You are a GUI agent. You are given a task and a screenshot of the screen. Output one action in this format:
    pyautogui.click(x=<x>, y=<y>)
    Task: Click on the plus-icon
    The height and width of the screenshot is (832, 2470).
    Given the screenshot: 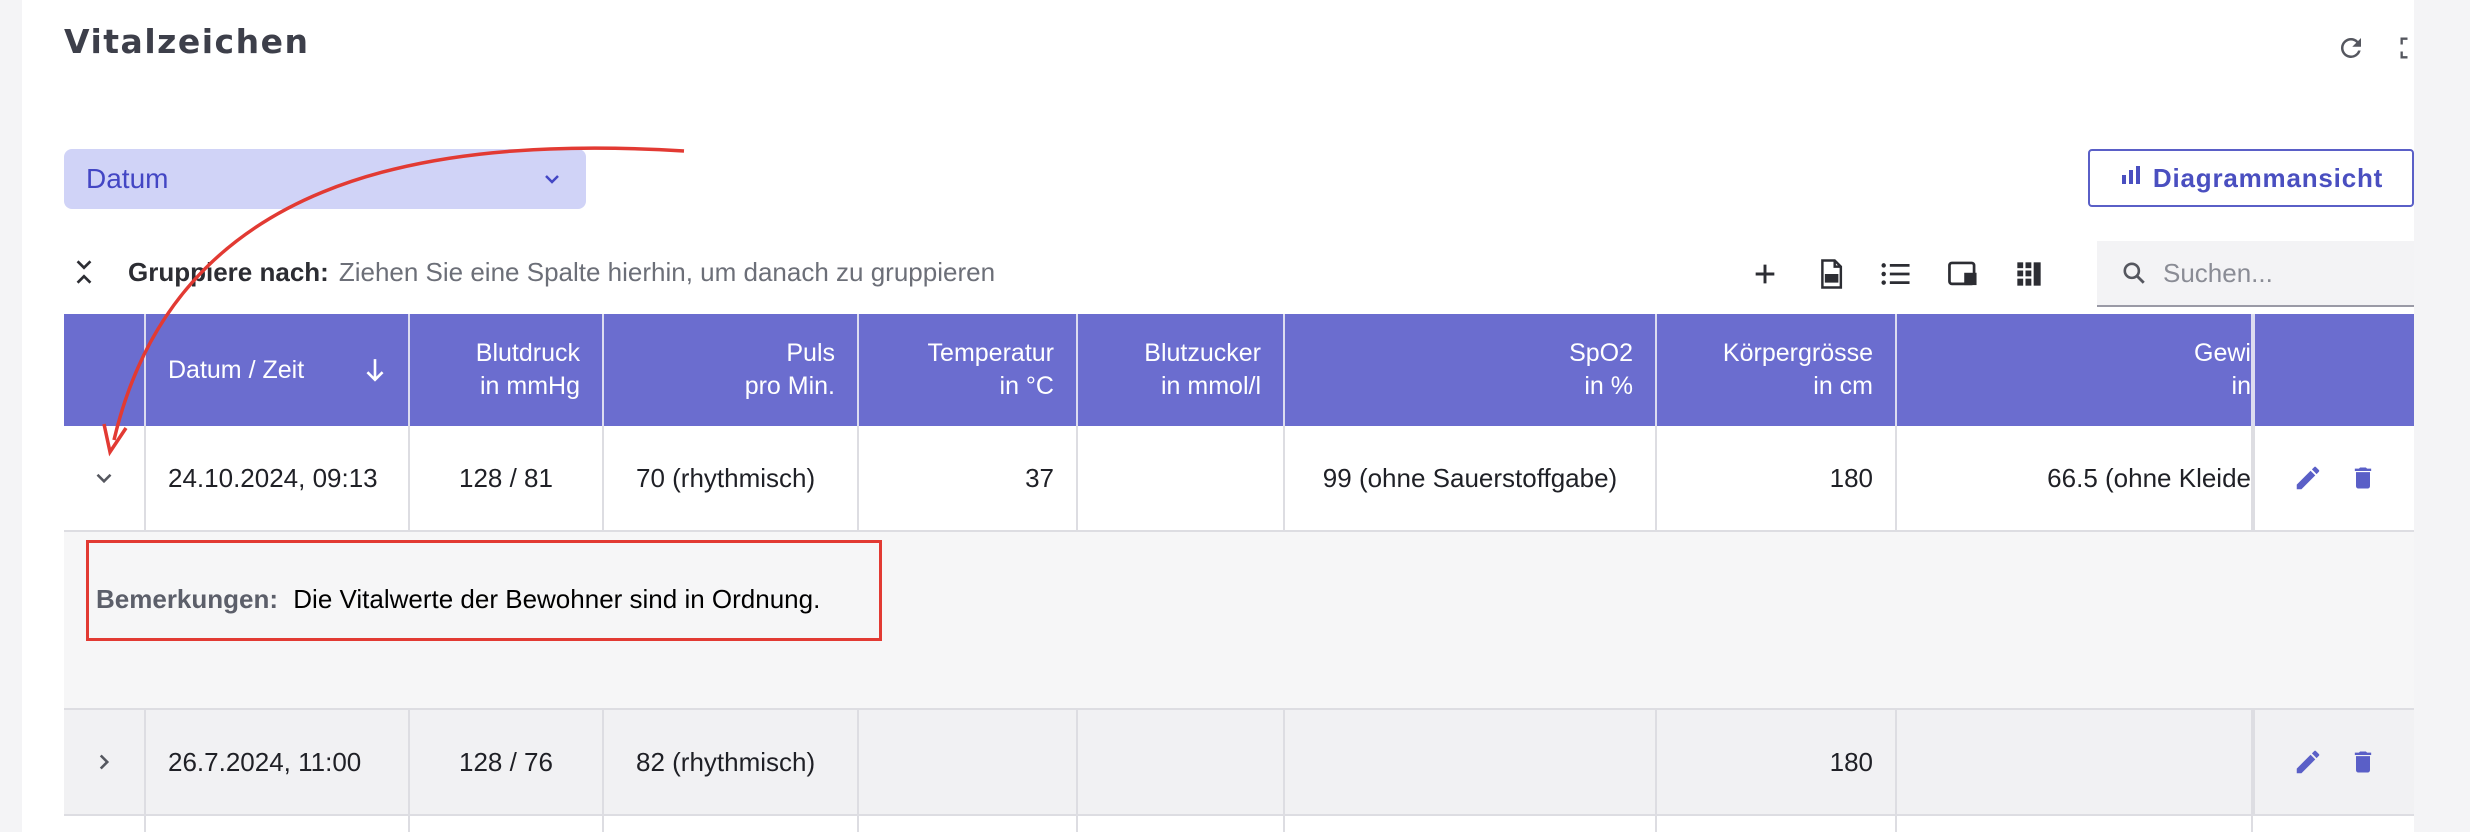 What is the action you would take?
    pyautogui.click(x=1765, y=274)
    